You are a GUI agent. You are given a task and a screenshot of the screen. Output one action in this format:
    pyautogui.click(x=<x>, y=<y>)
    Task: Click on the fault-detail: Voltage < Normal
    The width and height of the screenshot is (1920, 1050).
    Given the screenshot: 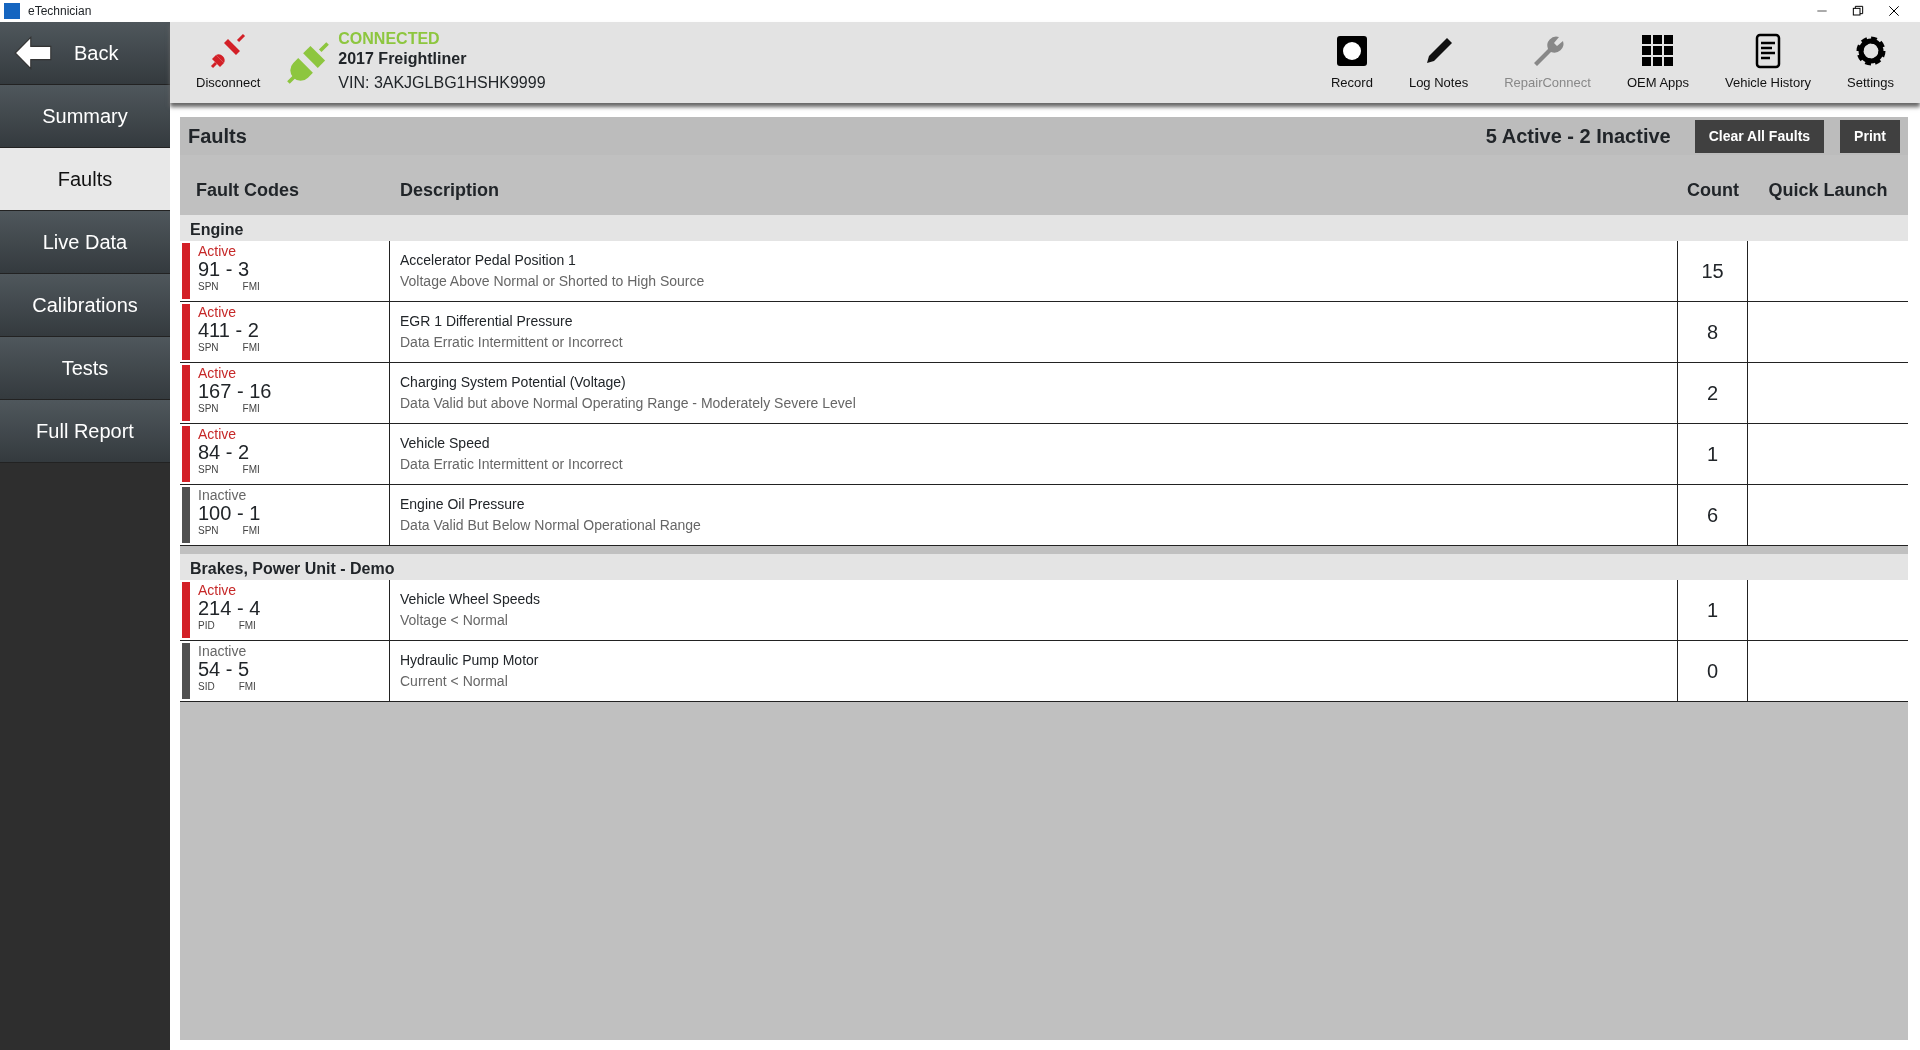 What is the action you would take?
    pyautogui.click(x=454, y=620)
    